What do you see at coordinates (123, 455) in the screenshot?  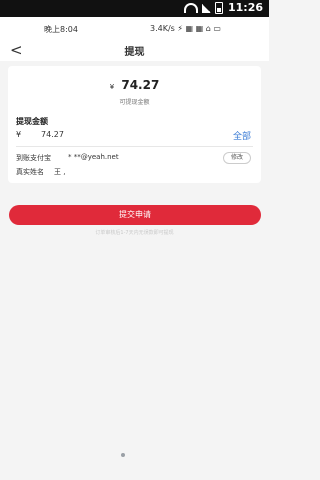 I see `home-indicator-dot` at bounding box center [123, 455].